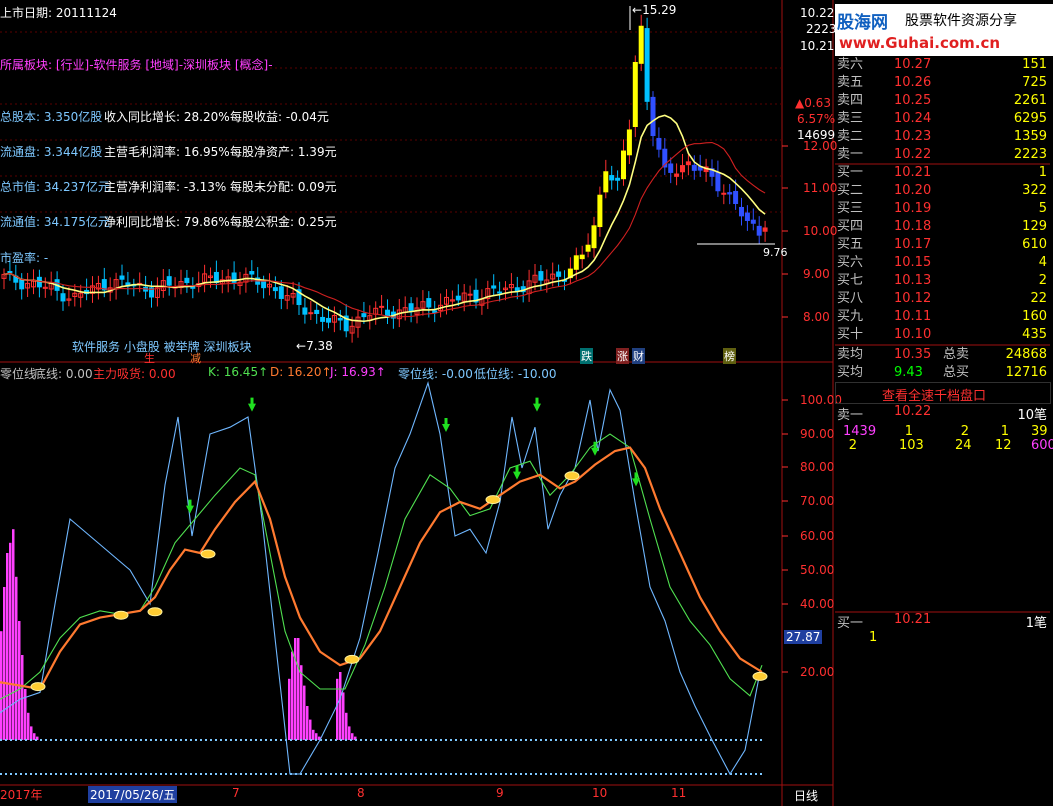 Image resolution: width=1053 pixels, height=806 pixels. Describe the element at coordinates (943, 281) in the screenshot. I see `bid-row: 买七 10.13 2` at that location.